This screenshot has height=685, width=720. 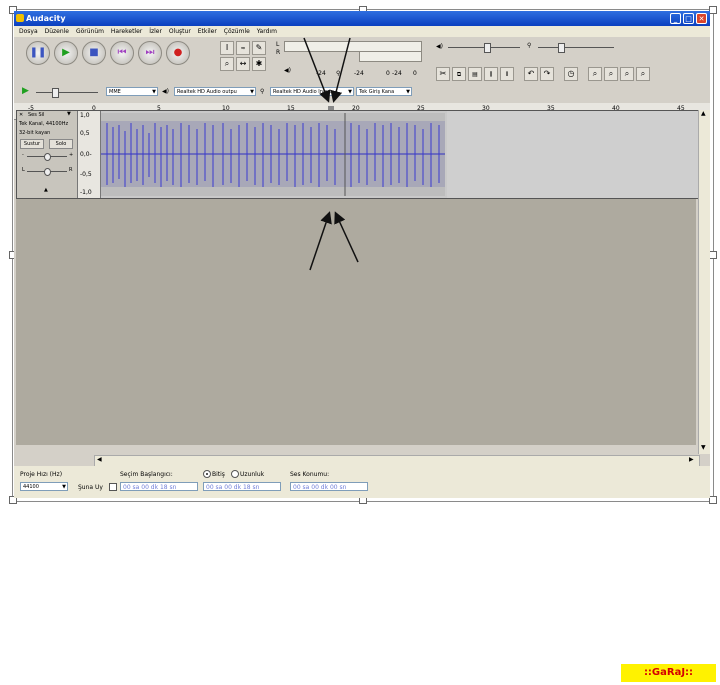 What do you see at coordinates (317, 70) in the screenshot?
I see `arrow-top-left` at bounding box center [317, 70].